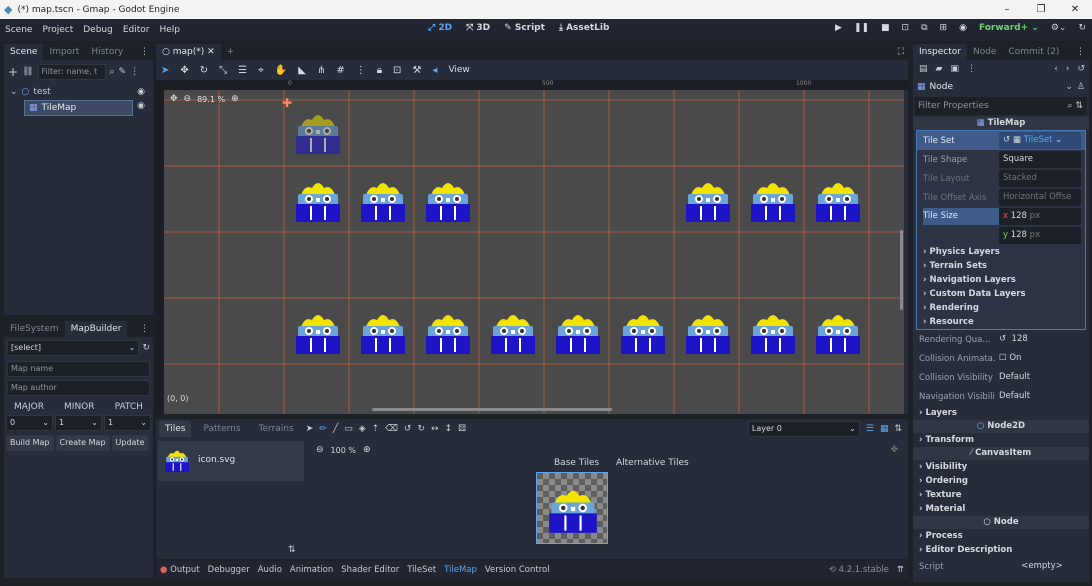 The image size is (1092, 586). I want to click on collision-animatable-property: Collision Animata... ☐ On, so click(1001, 358).